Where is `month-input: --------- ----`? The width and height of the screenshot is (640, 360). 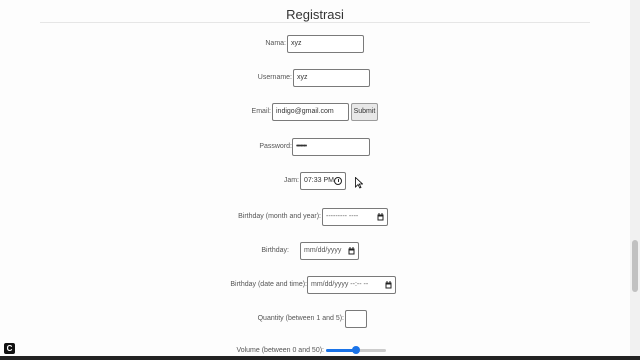 month-input: --------- ---- is located at coordinates (355, 217).